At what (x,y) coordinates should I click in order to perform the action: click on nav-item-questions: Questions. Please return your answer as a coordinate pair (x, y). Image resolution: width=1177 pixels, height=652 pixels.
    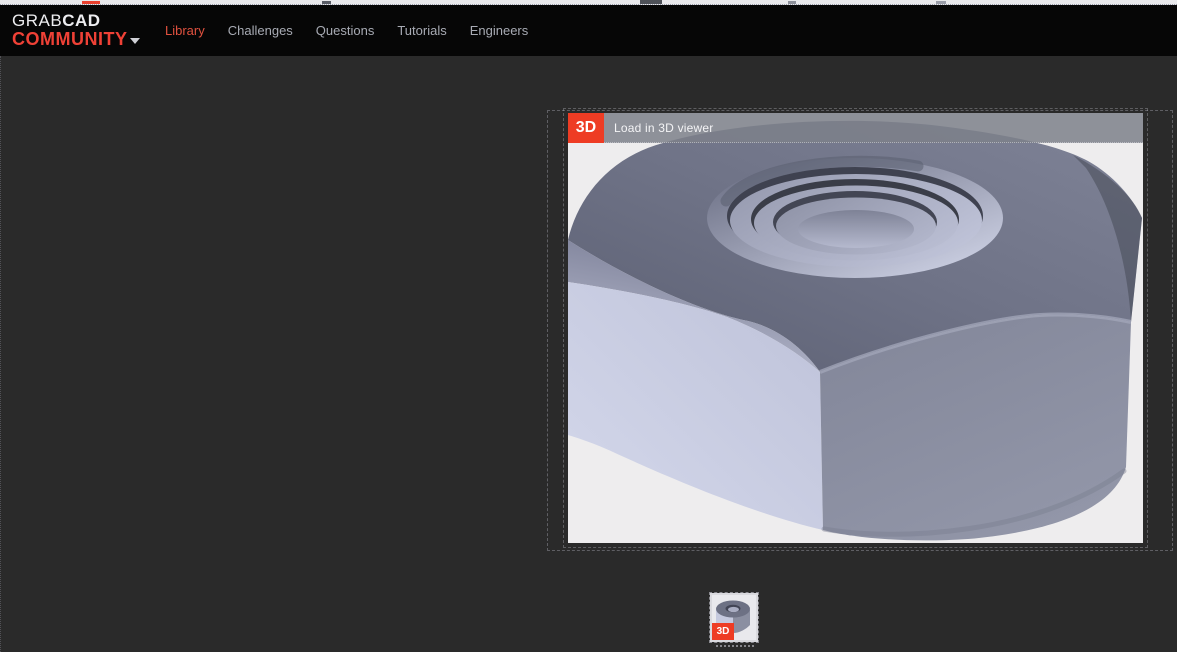
    Looking at the image, I should click on (345, 30).